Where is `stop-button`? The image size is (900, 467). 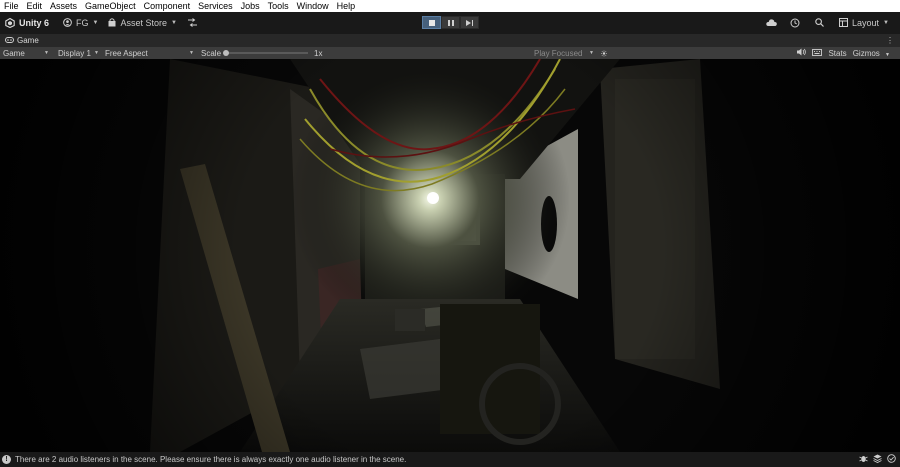
stop-button is located at coordinates (431, 22).